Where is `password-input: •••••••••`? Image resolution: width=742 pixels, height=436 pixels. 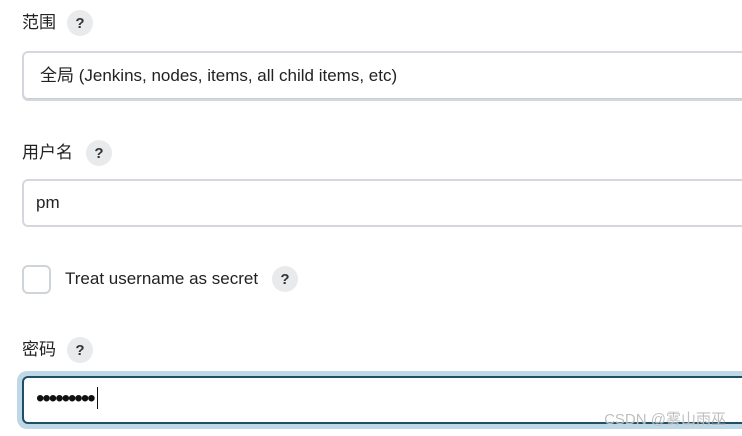
password-input: ••••••••• is located at coordinates (382, 400).